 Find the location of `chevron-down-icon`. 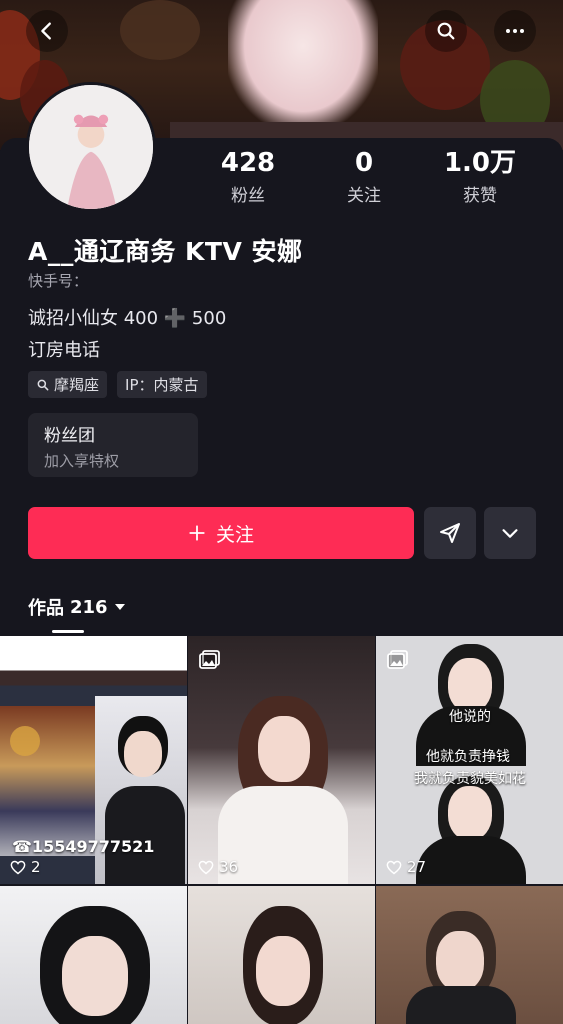

chevron-down-icon is located at coordinates (510, 533).